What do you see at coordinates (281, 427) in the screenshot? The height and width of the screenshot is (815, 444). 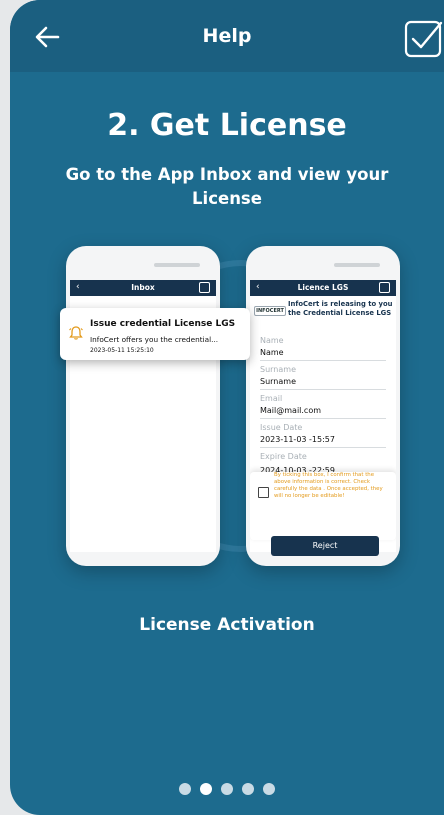 I see `field-label: Issue Date` at bounding box center [281, 427].